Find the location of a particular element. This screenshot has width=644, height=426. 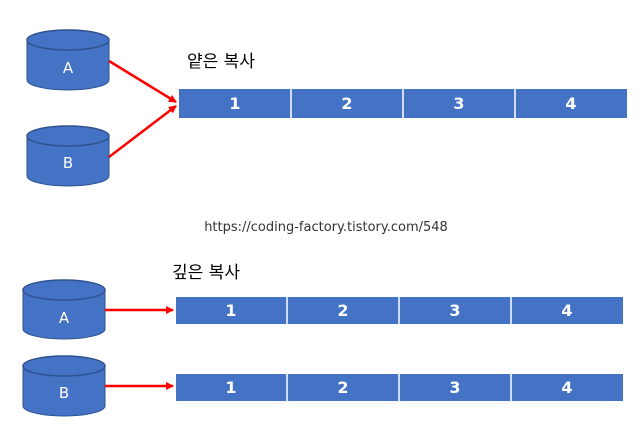

deep-variable-b-cylinder: B is located at coordinates (64, 386).